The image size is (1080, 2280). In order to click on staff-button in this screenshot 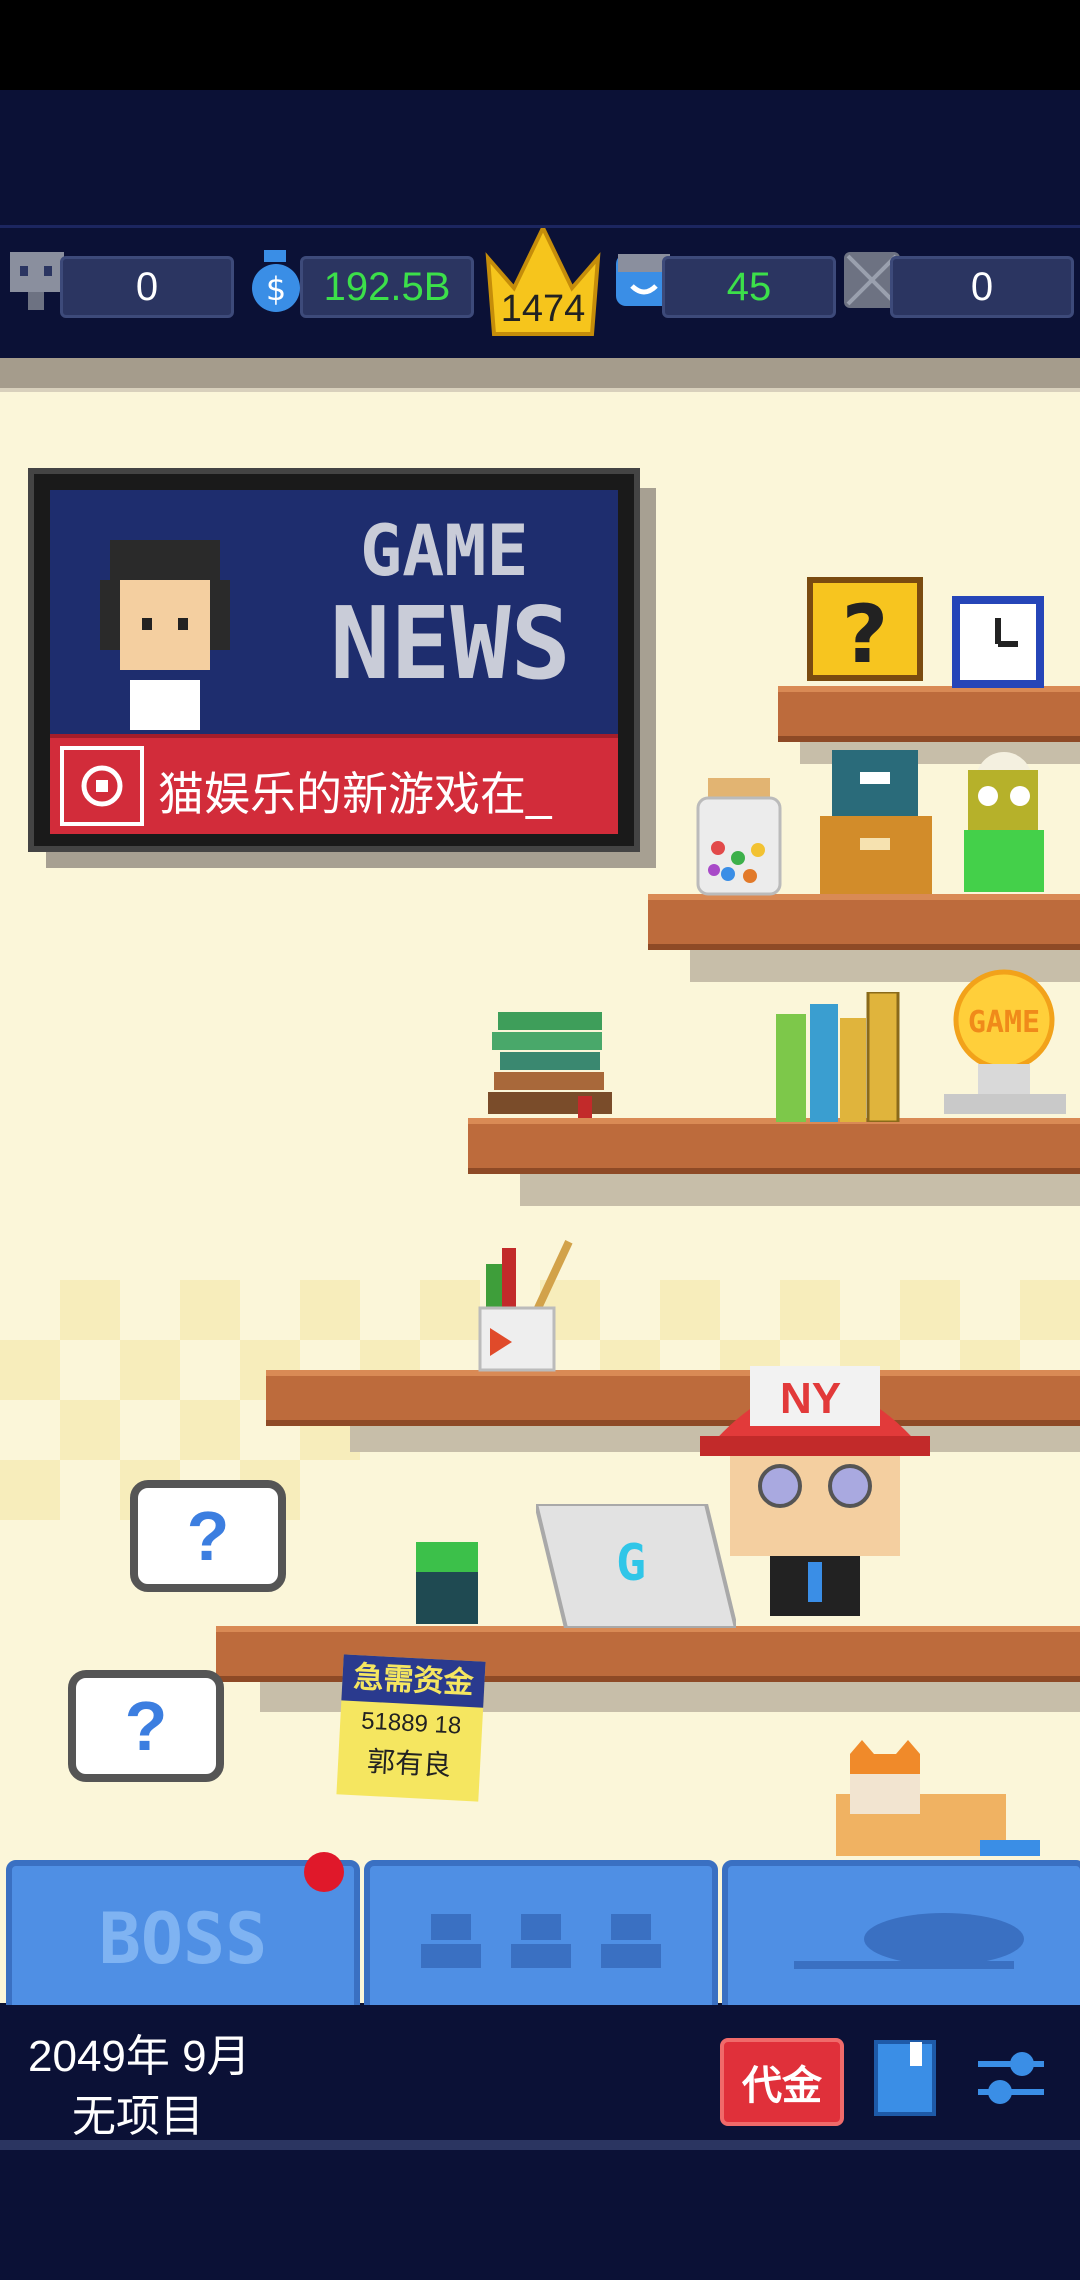, I will do `click(541, 1938)`.